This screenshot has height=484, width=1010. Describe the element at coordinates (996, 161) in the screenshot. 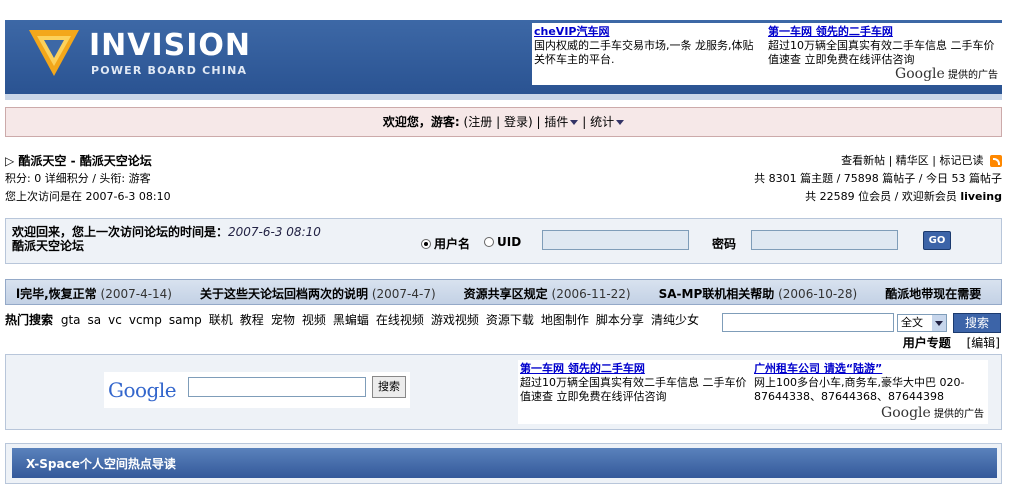

I see `rss-icon` at that location.